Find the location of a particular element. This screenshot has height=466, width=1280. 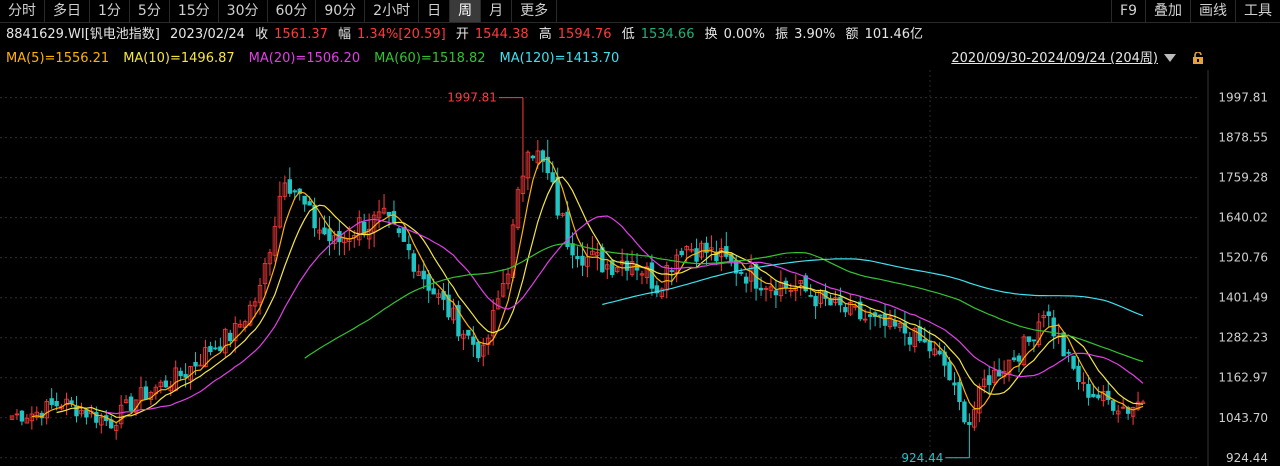

period-tab-2: 1分 is located at coordinates (110, 11).